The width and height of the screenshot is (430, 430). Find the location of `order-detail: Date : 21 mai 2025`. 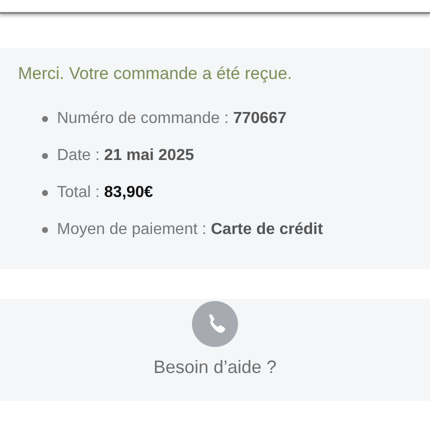

order-detail: Date : 21 mai 2025 is located at coordinates (125, 156).